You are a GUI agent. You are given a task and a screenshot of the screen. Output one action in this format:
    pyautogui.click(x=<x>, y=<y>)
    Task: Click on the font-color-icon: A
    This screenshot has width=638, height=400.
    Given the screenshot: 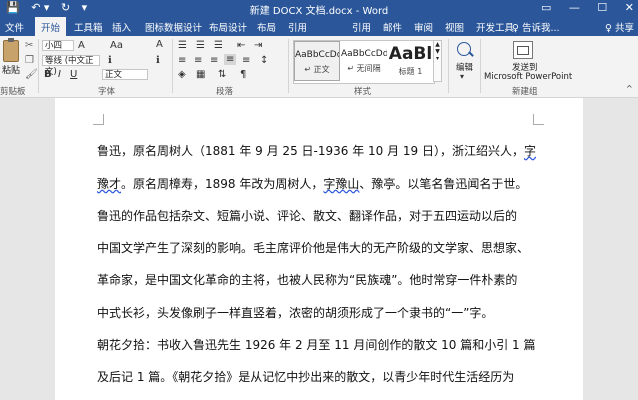 What is the action you would take?
    pyautogui.click(x=159, y=44)
    